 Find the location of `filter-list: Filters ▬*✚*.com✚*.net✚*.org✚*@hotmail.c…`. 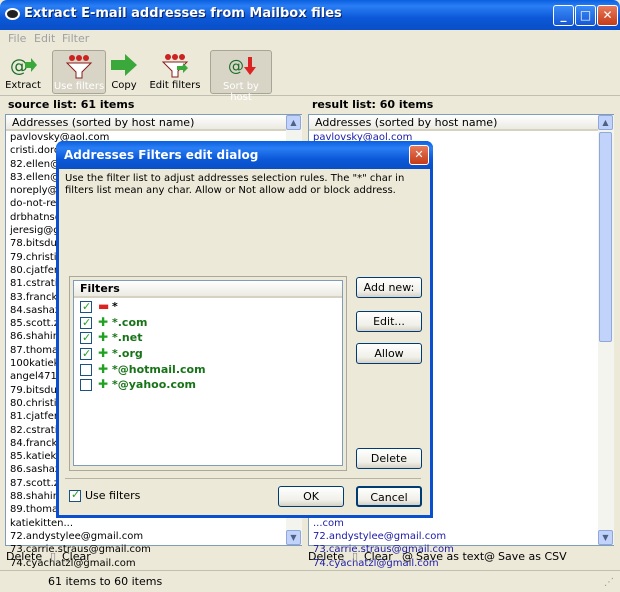

filter-list: Filters ▬*✚*.com✚*.net✚*.org✚*@hotmail.c… is located at coordinates (208, 373).